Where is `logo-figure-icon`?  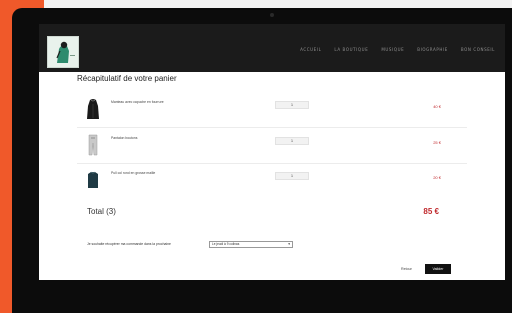 logo-figure-icon is located at coordinates (63, 52).